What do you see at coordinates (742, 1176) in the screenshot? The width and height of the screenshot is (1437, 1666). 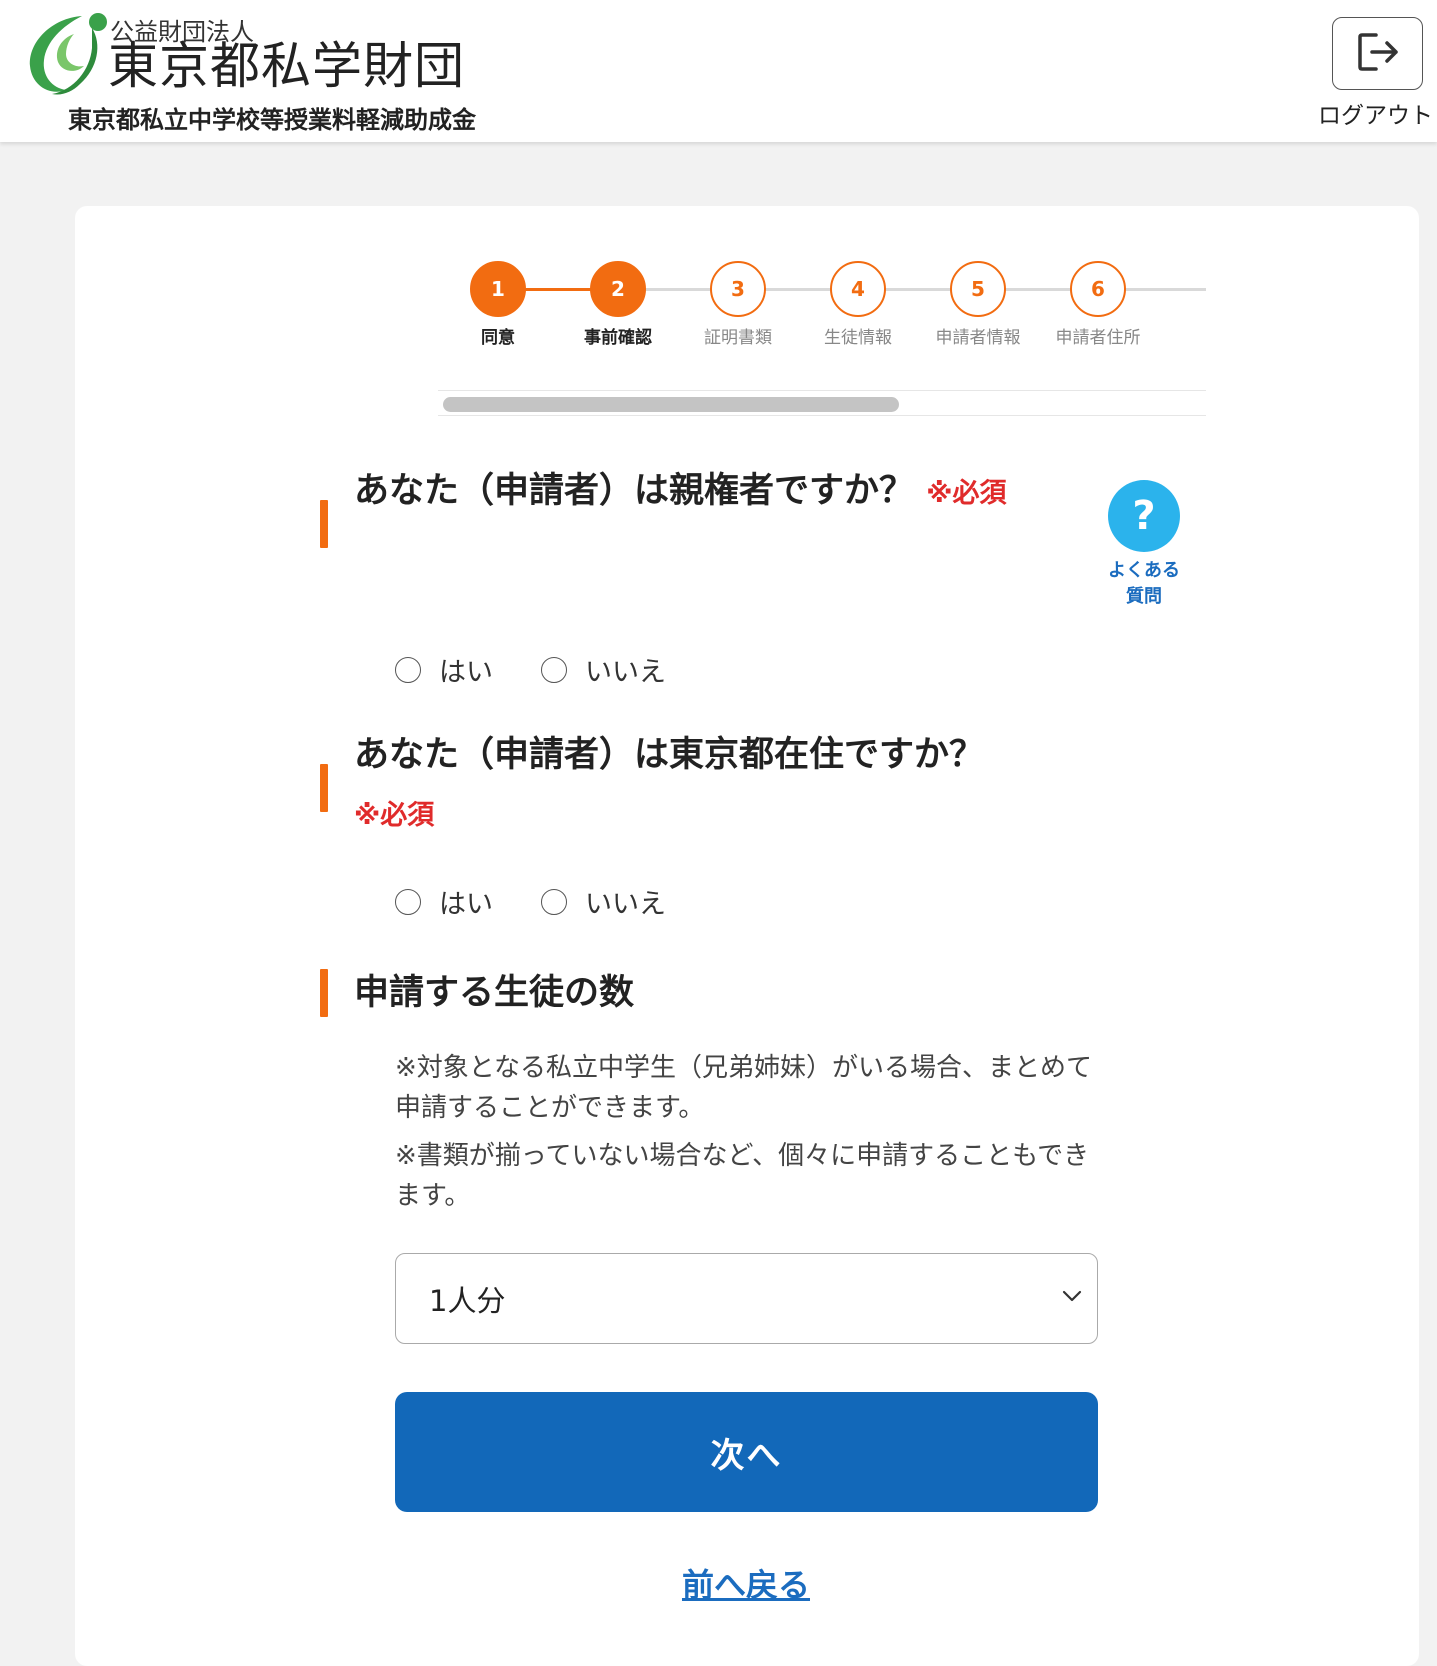 I see `note-text: ※書類が揃っていない場合など、個々に申請することもできます。` at bounding box center [742, 1176].